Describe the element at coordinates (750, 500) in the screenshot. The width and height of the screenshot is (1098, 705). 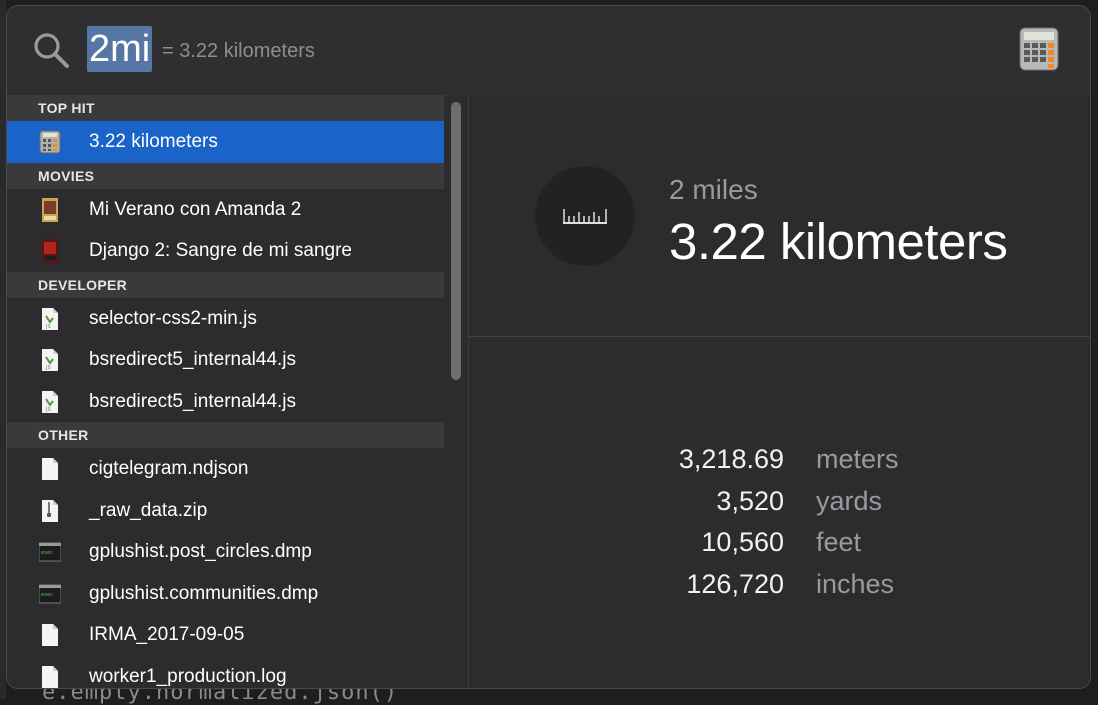
I see `conversion-value: 3,520` at that location.